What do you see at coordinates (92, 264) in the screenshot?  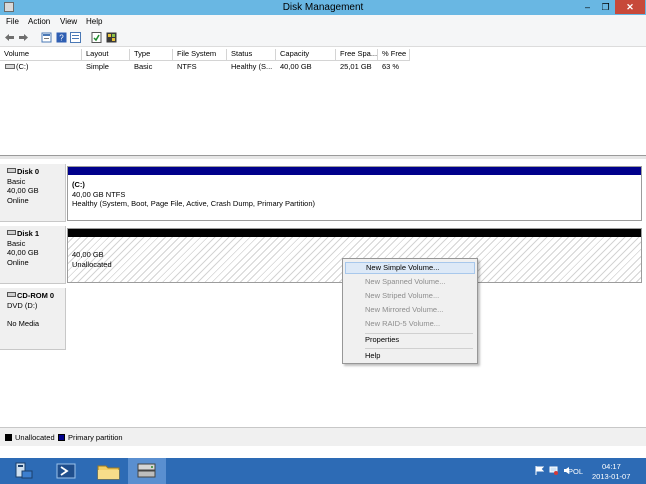 I see `unallocated-status: Unallocated` at bounding box center [92, 264].